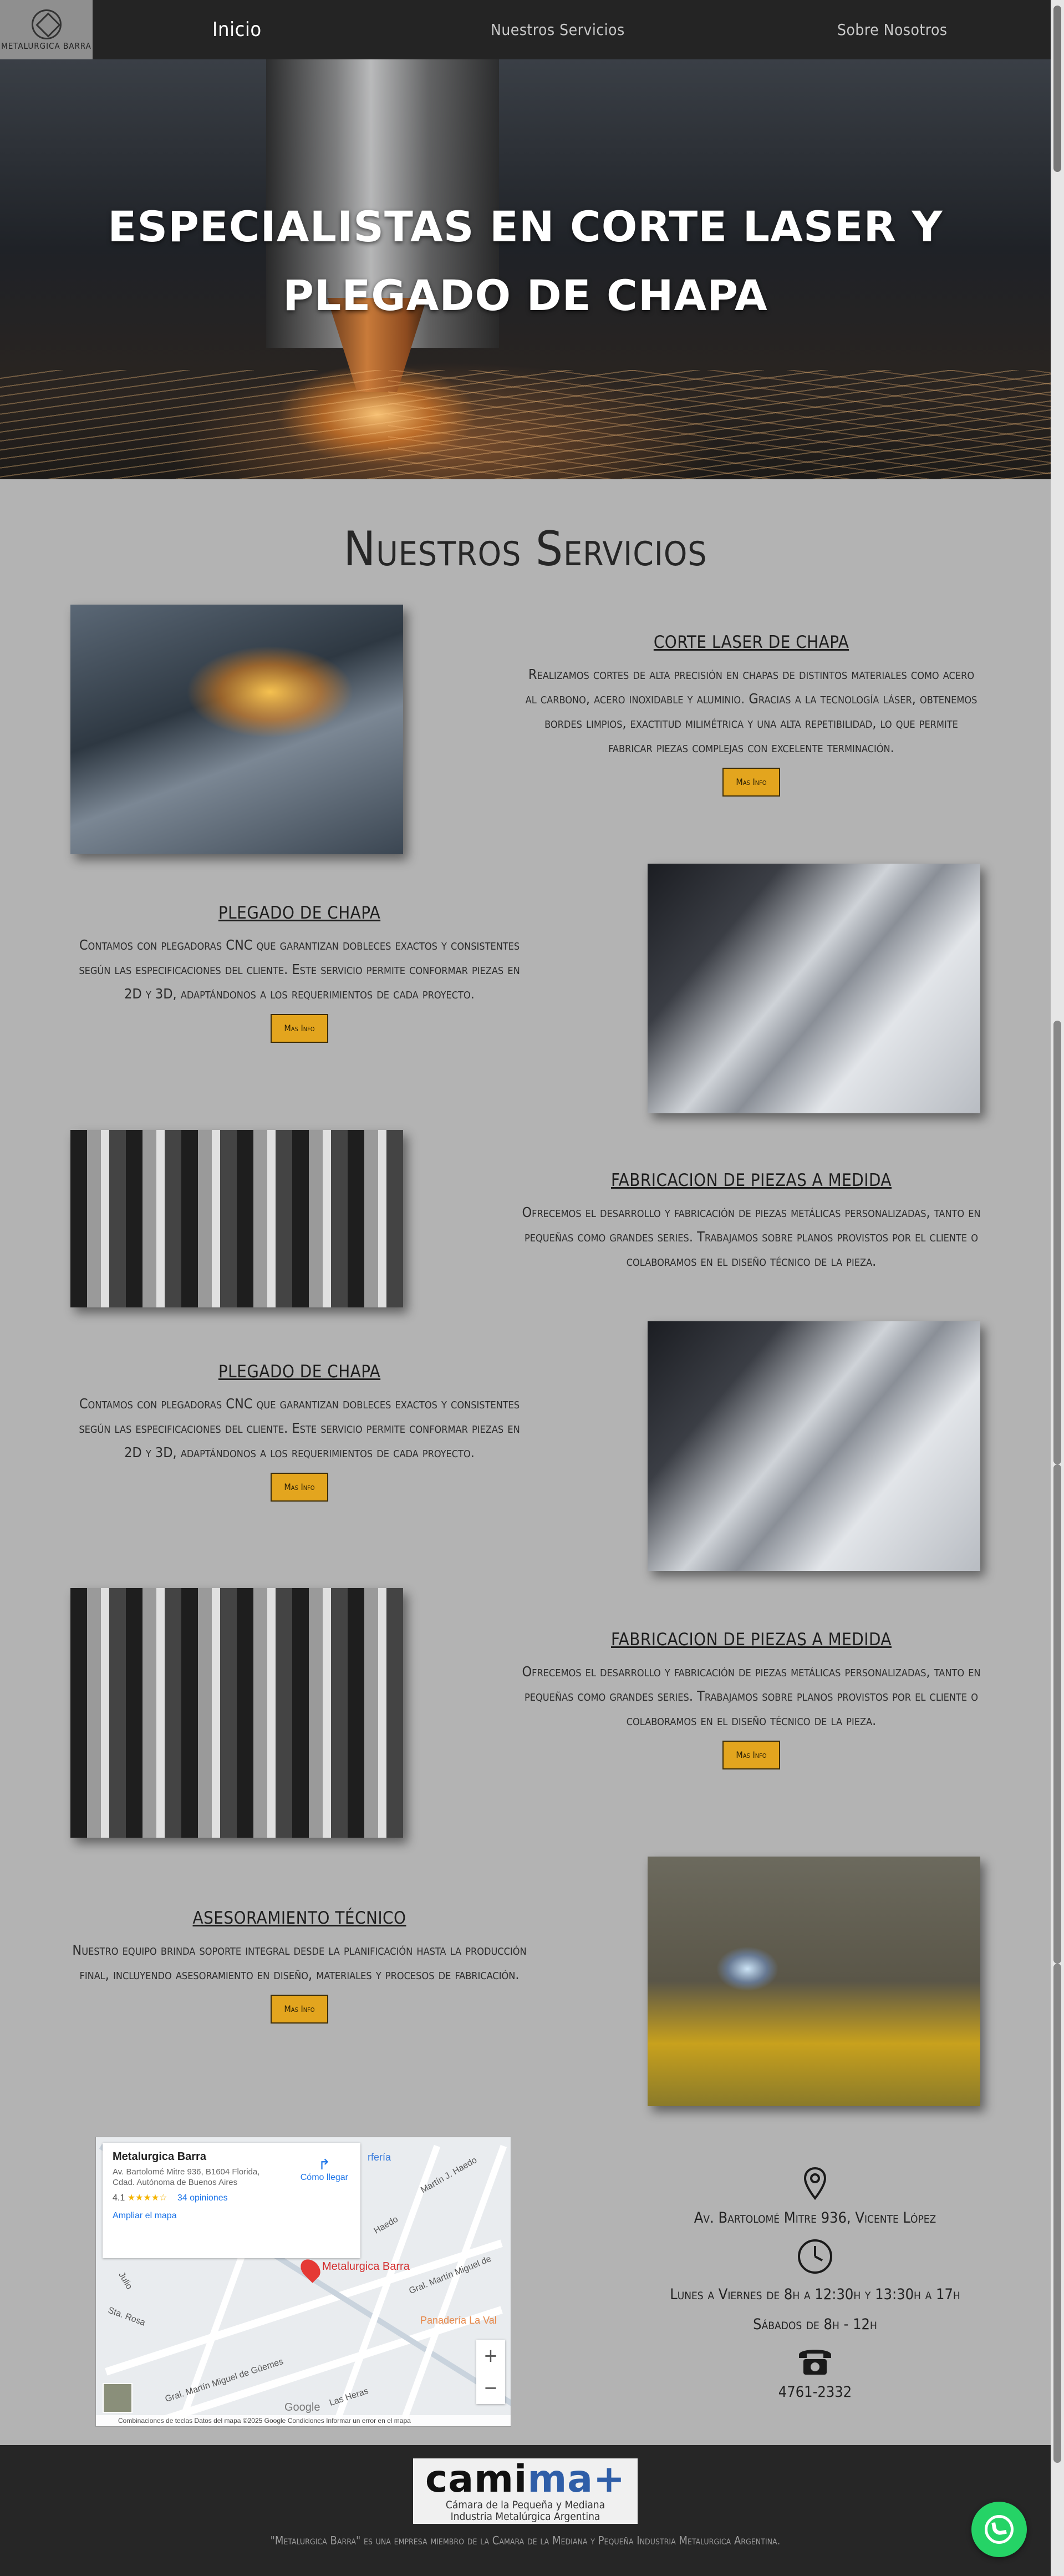 Image resolution: width=1064 pixels, height=2576 pixels. I want to click on map-zoom-control: + −, so click(491, 2372).